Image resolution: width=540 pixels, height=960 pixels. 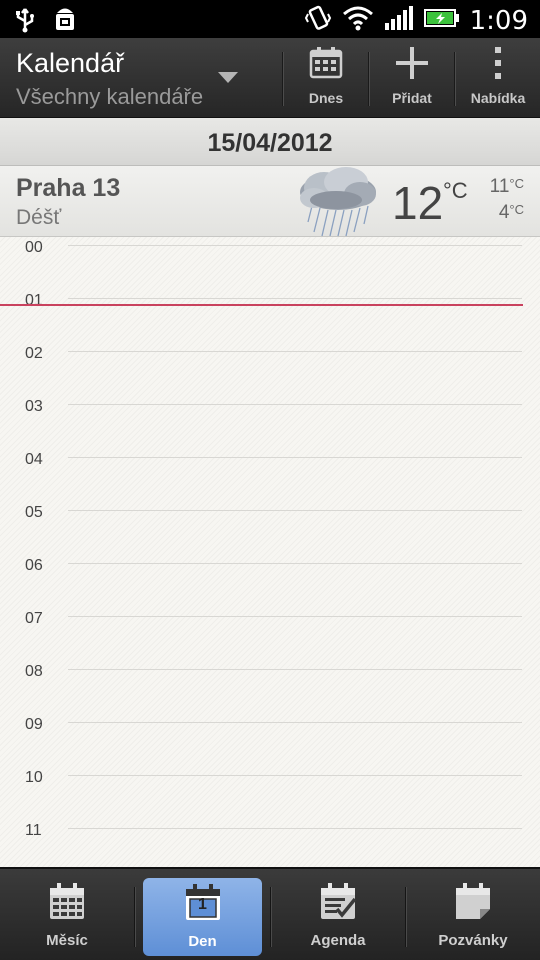 What do you see at coordinates (68, 188) in the screenshot?
I see `weather-city: Praha 13` at bounding box center [68, 188].